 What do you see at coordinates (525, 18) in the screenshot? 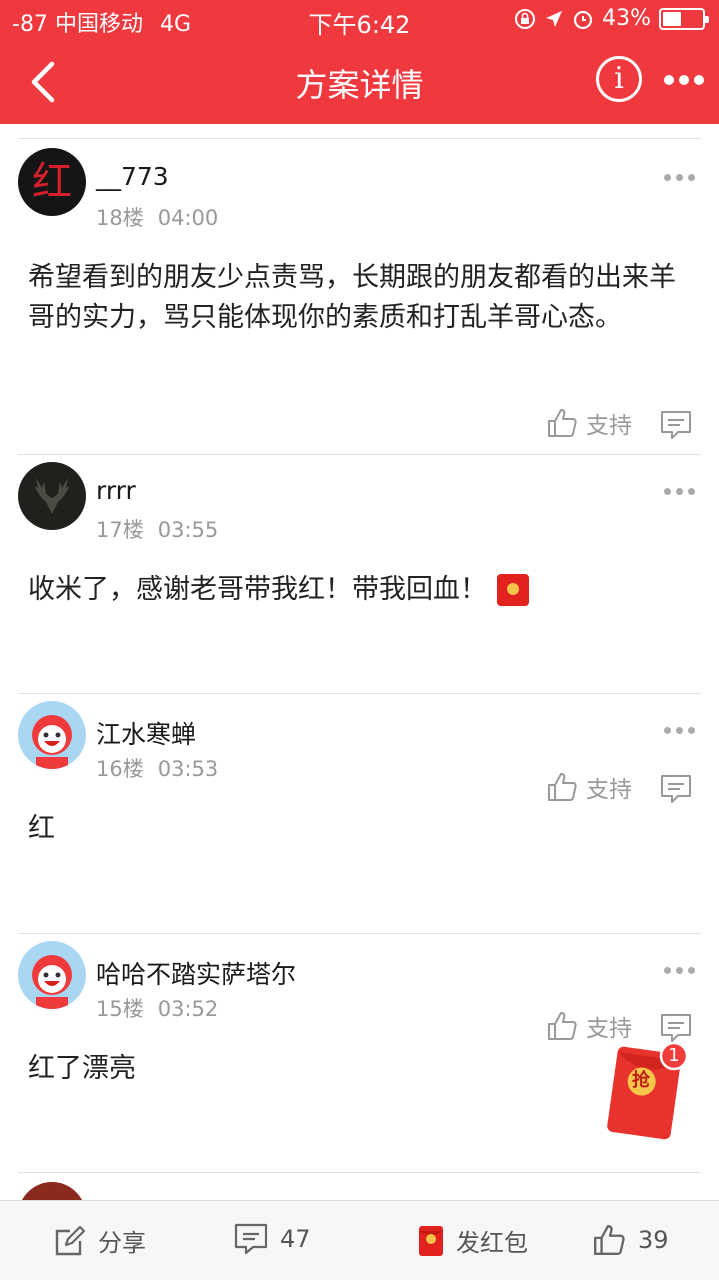
I see `rotation-lock-icon` at bounding box center [525, 18].